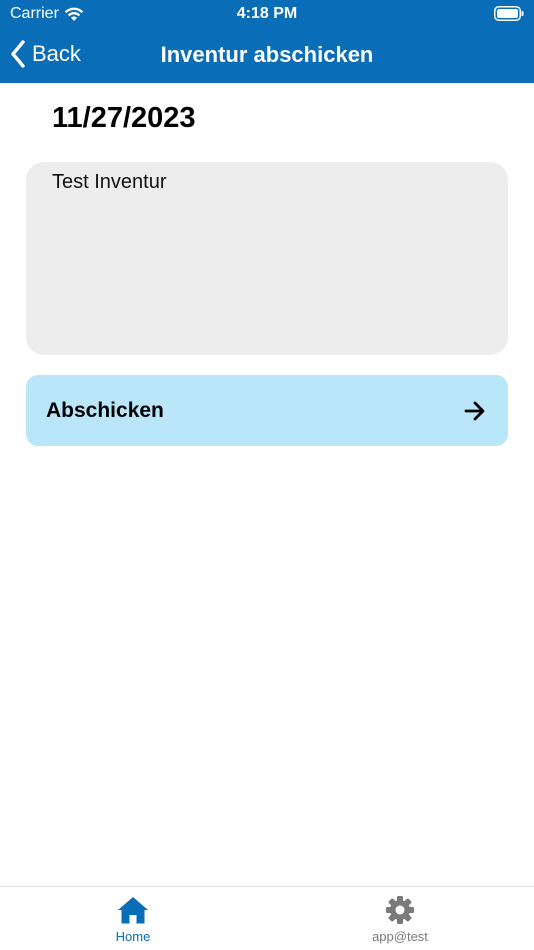  Describe the element at coordinates (18, 54) in the screenshot. I see `chevron-left-icon` at that location.